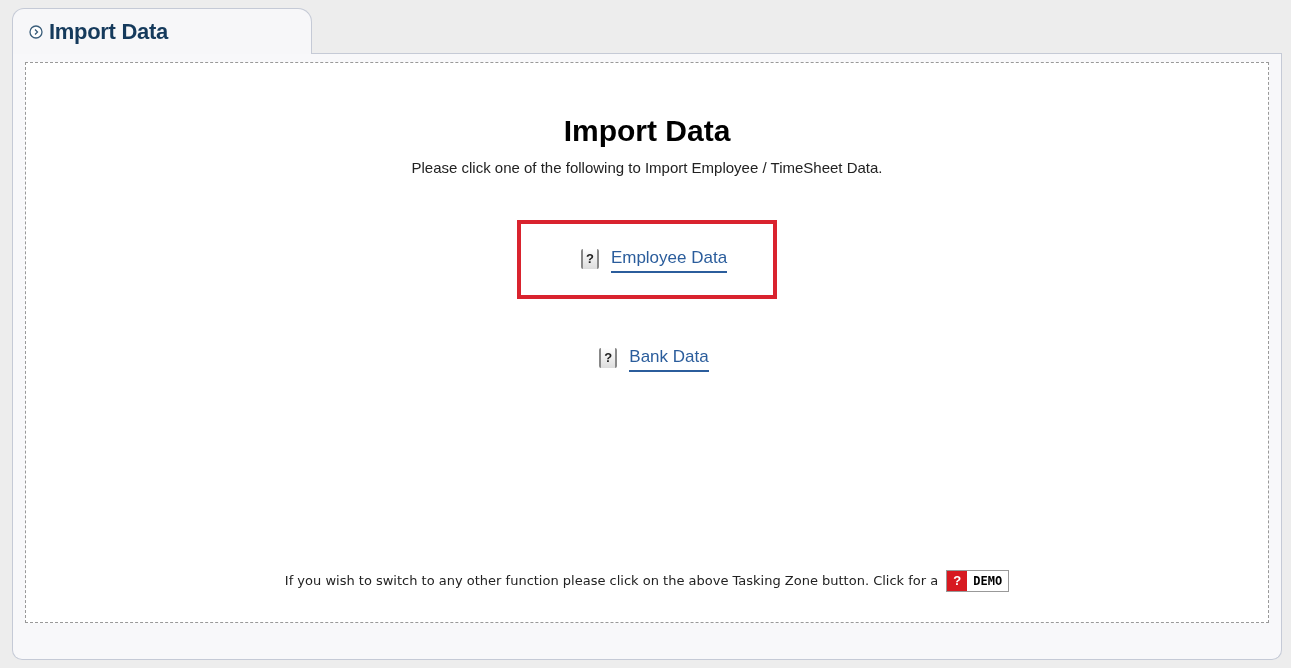  What do you see at coordinates (36, 31) in the screenshot?
I see `chevron-circle-icon` at bounding box center [36, 31].